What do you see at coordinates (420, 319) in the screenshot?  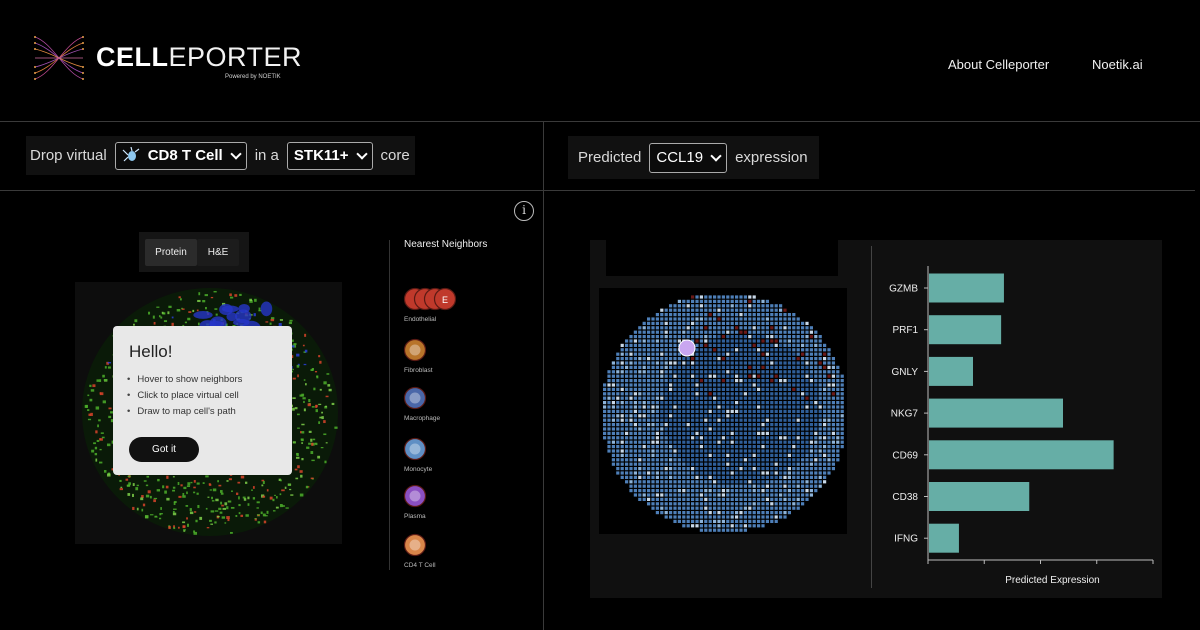 I see `neighbor-label: Endothelial` at bounding box center [420, 319].